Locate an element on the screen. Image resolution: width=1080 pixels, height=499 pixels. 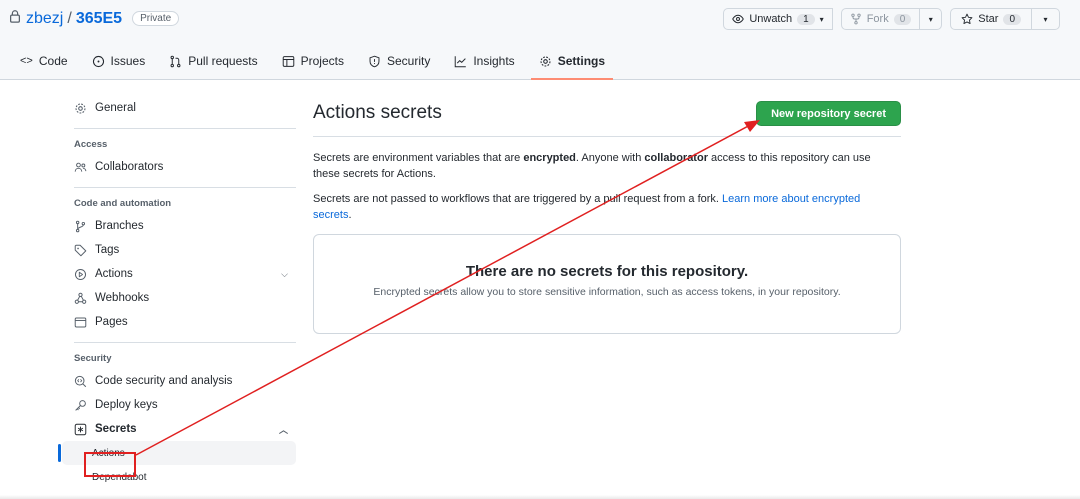
key-icon is located at coordinates (80, 405).